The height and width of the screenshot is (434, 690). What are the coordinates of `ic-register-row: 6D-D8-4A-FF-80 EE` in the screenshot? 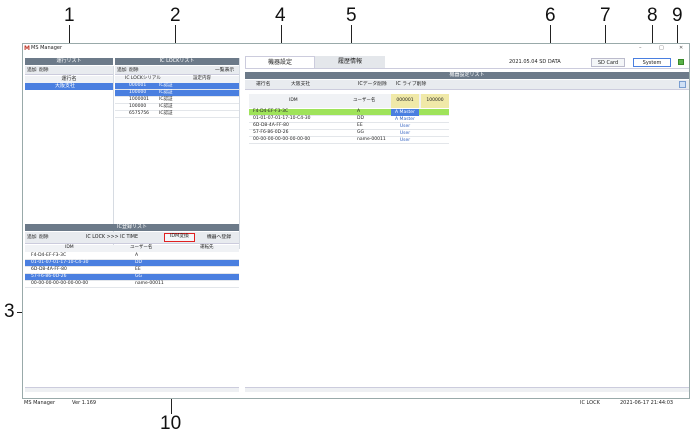 It's located at (132, 270).